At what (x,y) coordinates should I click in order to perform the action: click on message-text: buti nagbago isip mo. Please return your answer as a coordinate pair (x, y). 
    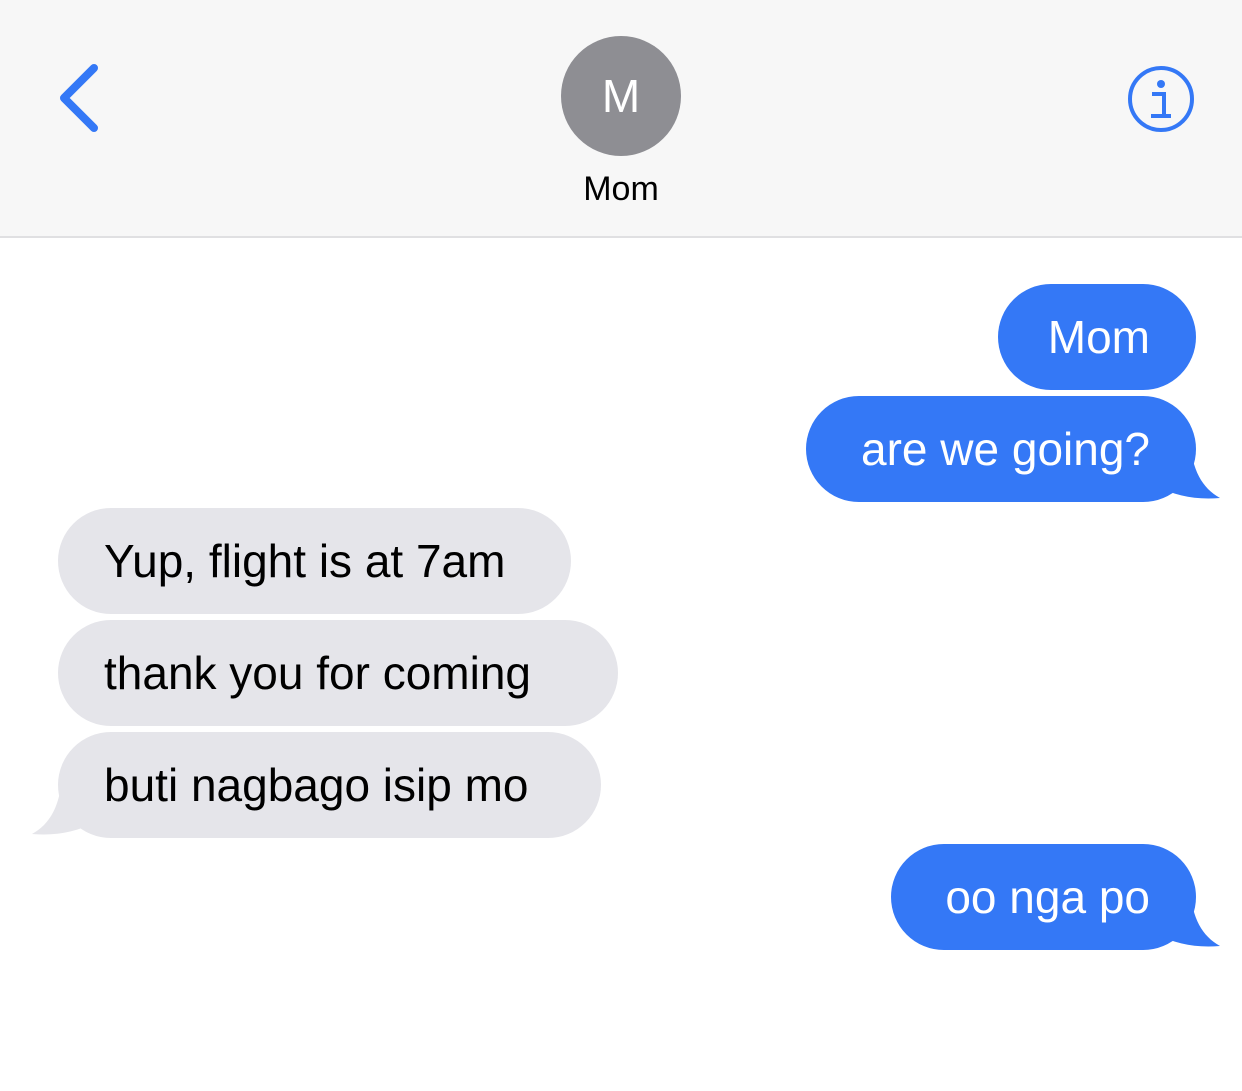
    Looking at the image, I should click on (316, 785).